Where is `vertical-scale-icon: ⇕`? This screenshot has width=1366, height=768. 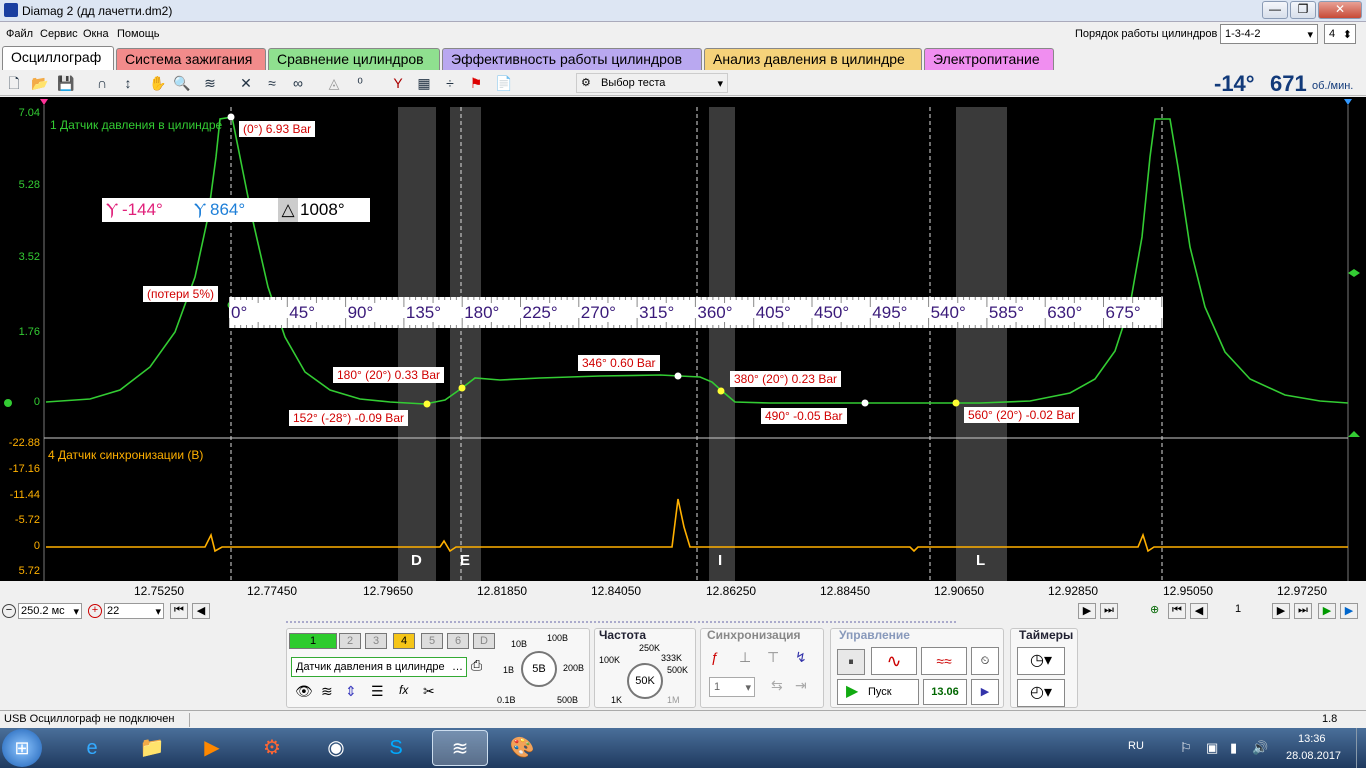 vertical-scale-icon: ⇕ is located at coordinates (351, 691).